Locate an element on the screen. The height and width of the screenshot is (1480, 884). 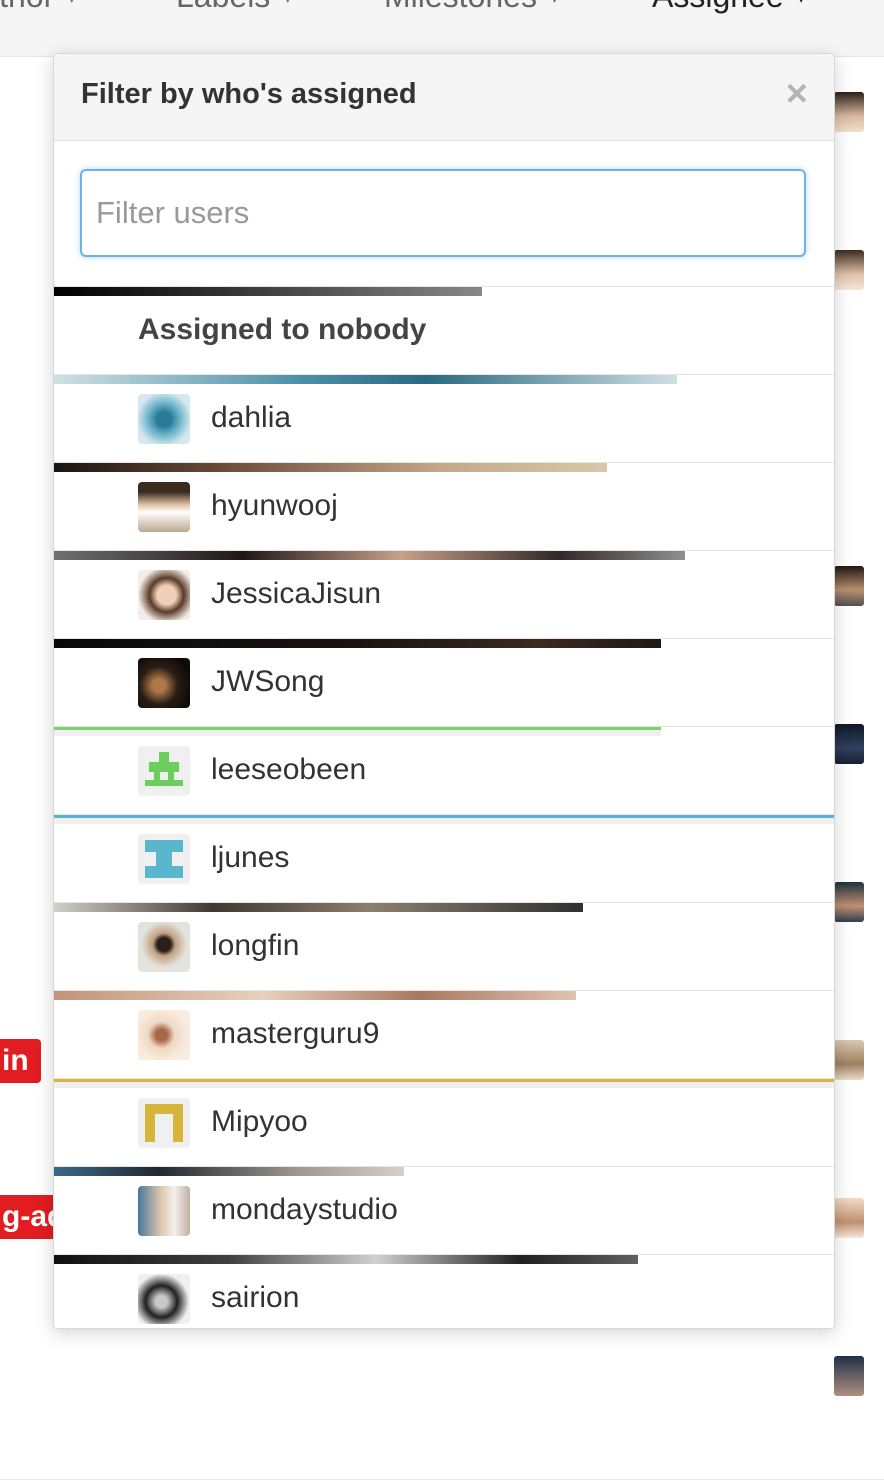
user-item-longfin: longfin is located at coordinates (444, 947).